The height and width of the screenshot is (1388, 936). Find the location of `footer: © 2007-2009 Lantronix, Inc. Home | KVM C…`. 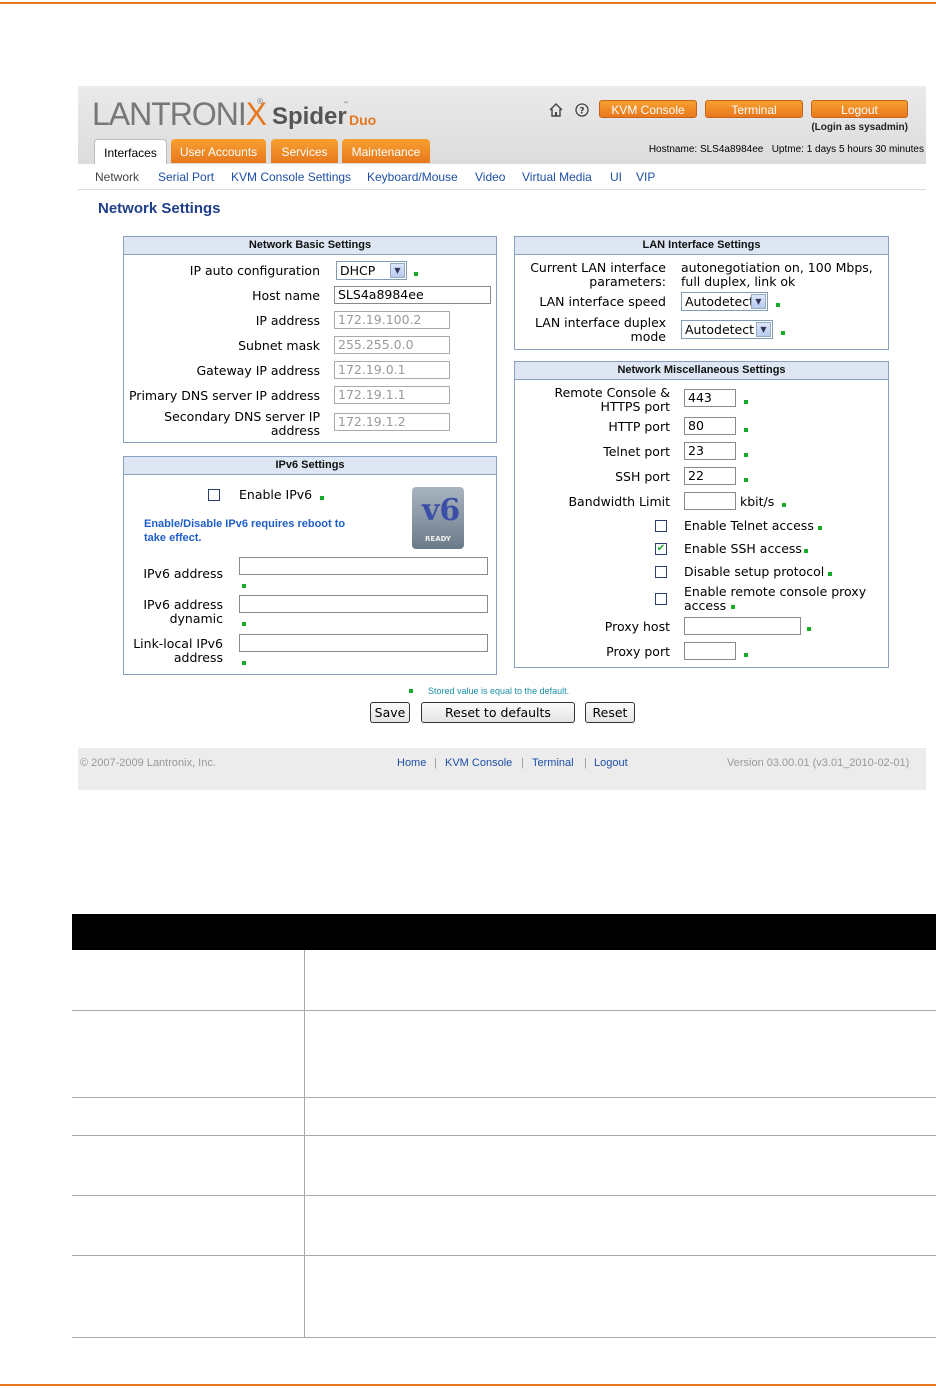

footer: © 2007-2009 Lantronix, Inc. Home | KVM C… is located at coordinates (502, 769).